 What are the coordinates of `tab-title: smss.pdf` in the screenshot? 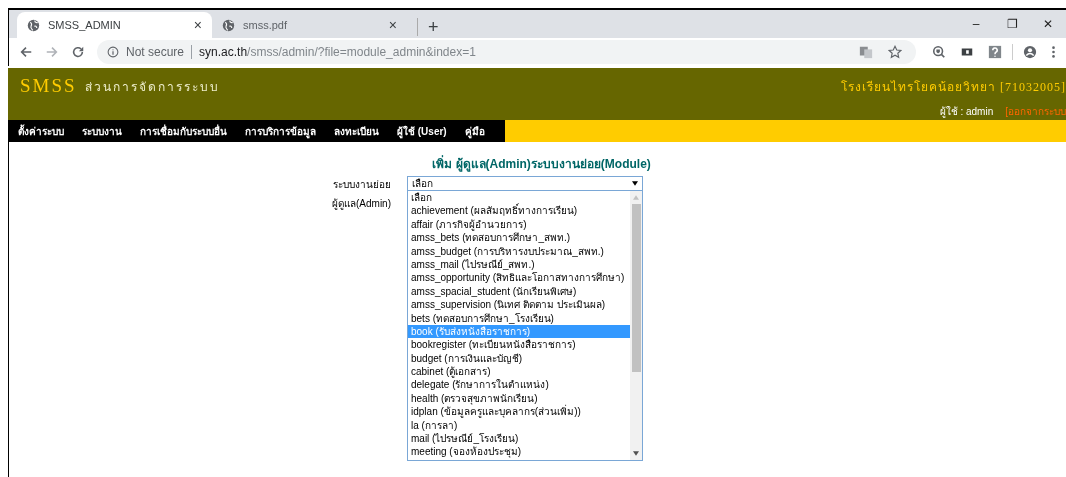 It's located at (265, 25).